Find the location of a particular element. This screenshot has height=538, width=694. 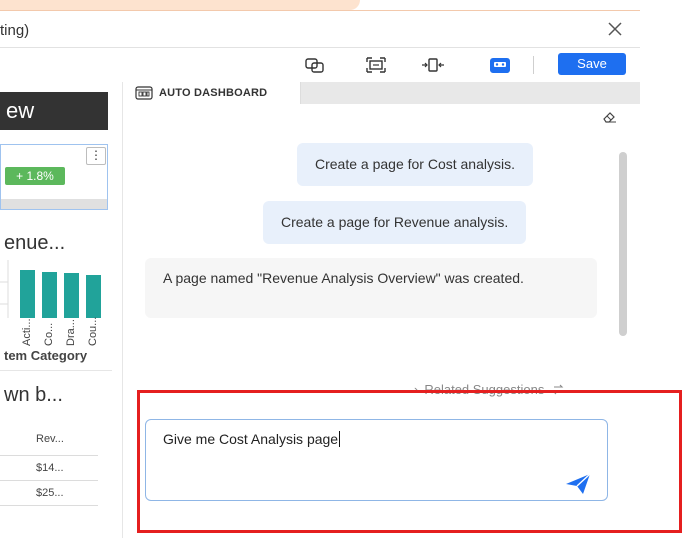

kpi-change-badge: + 1.8% is located at coordinates (35, 176).